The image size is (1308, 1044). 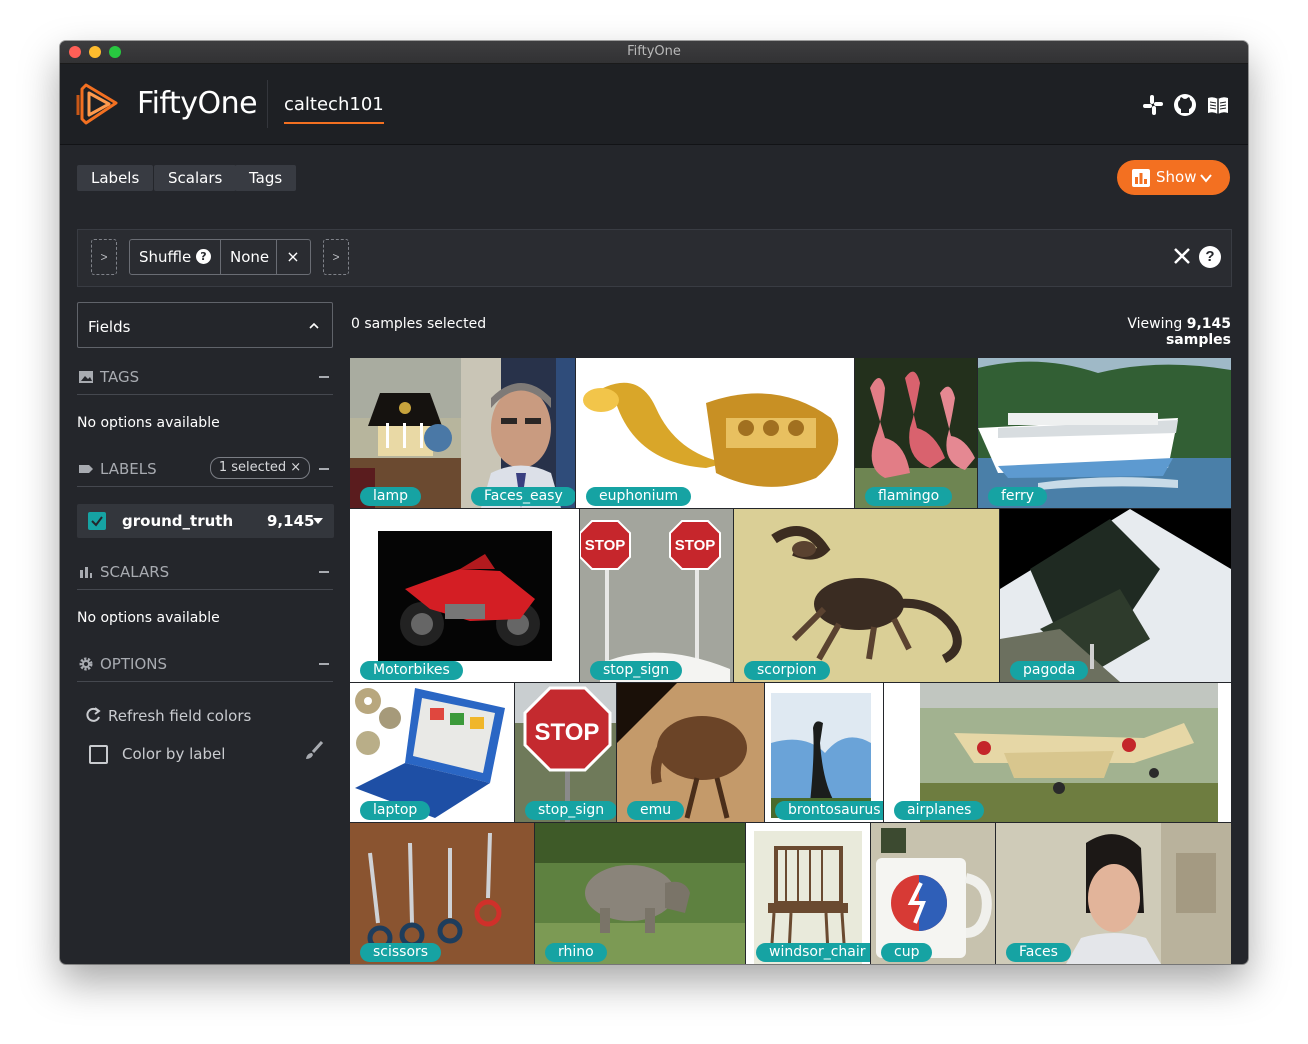 I want to click on scalars-section-header: SCALARS, so click(x=205, y=574).